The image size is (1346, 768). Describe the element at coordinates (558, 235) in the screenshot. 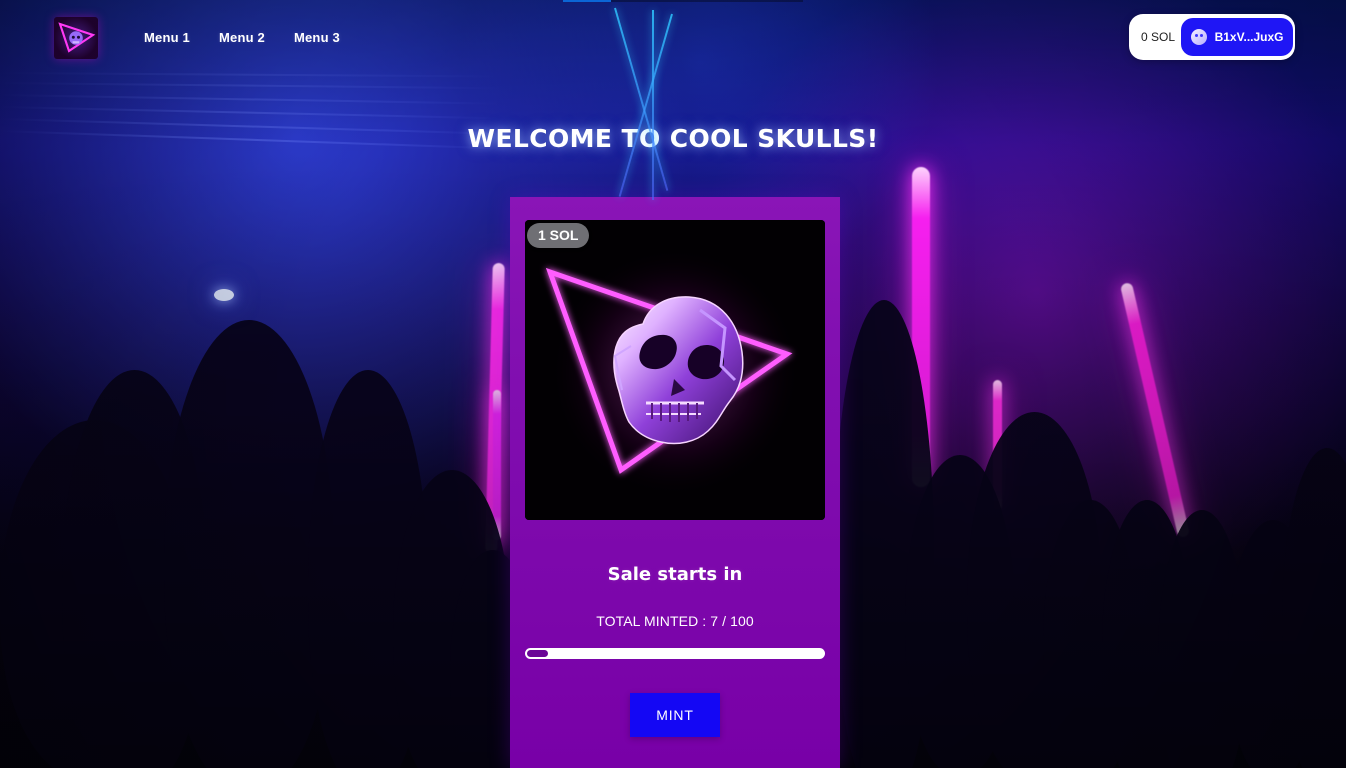

I see `price-badge: 1 SOL` at that location.